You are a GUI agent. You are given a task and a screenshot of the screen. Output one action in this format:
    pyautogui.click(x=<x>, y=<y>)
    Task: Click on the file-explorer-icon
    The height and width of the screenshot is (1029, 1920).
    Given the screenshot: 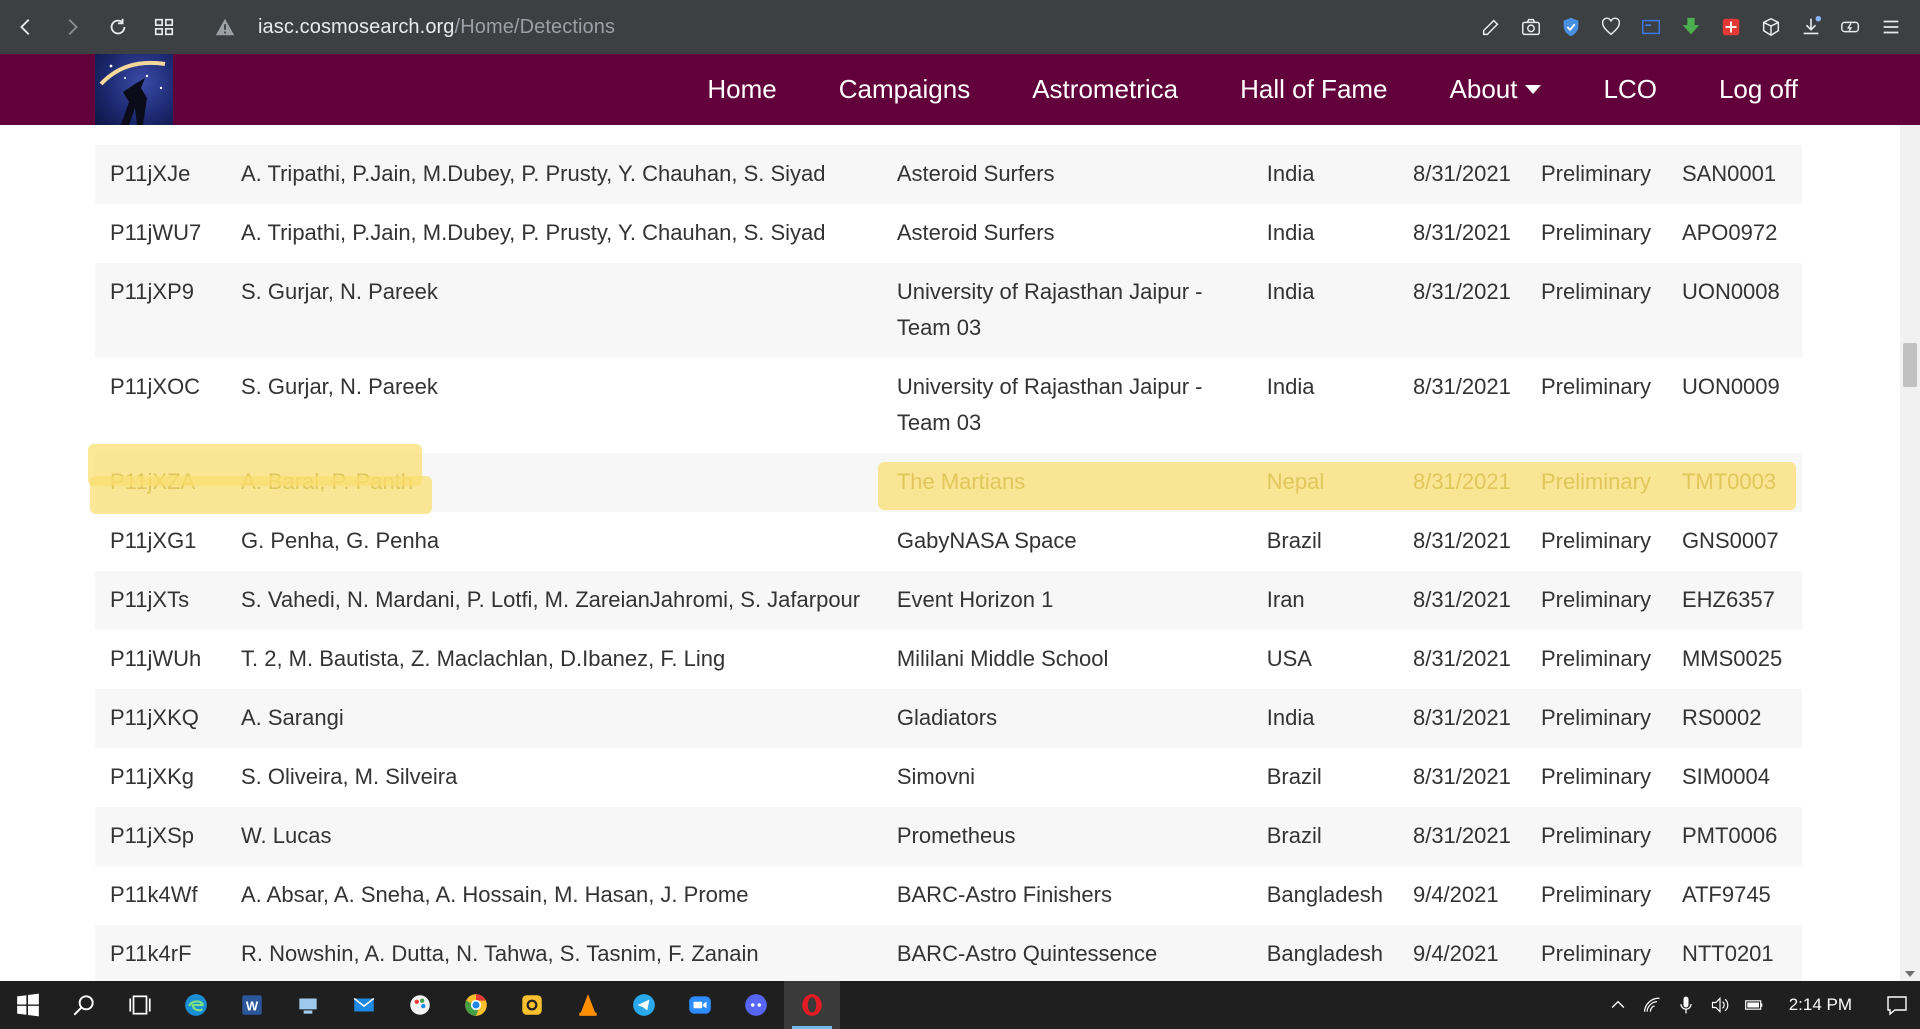 What is the action you would take?
    pyautogui.click(x=308, y=1005)
    